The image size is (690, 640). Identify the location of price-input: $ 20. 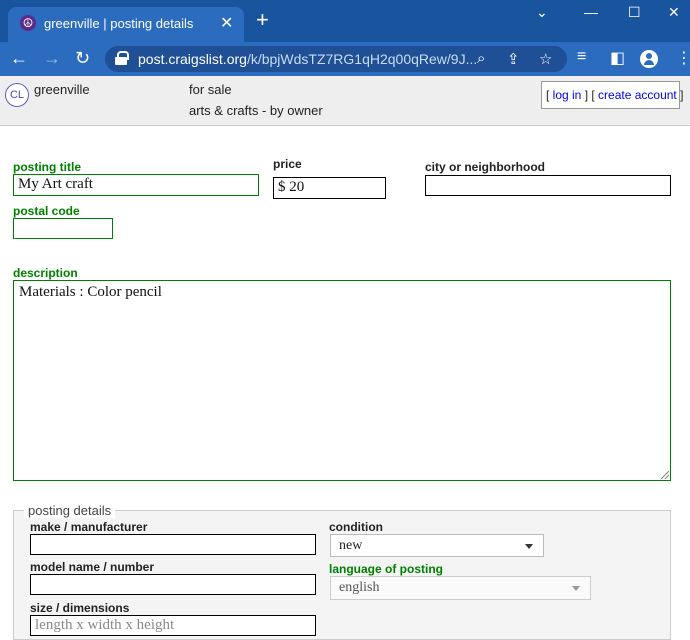
(329, 188).